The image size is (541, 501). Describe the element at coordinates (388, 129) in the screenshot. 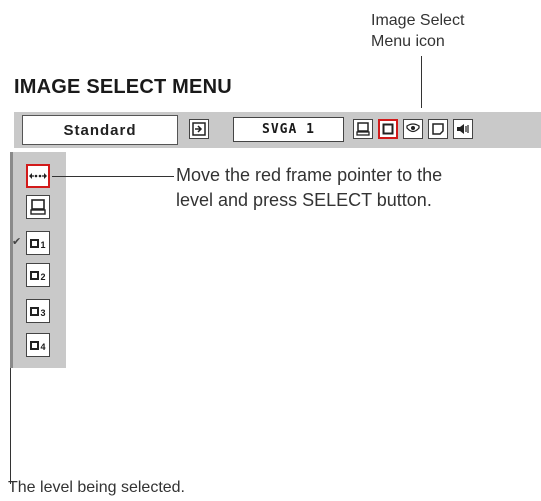

I see `image-select-icon` at that location.